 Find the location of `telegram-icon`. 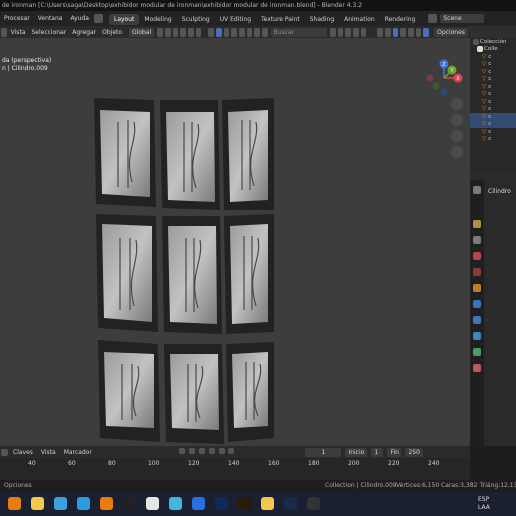

telegram-icon is located at coordinates (83, 503).